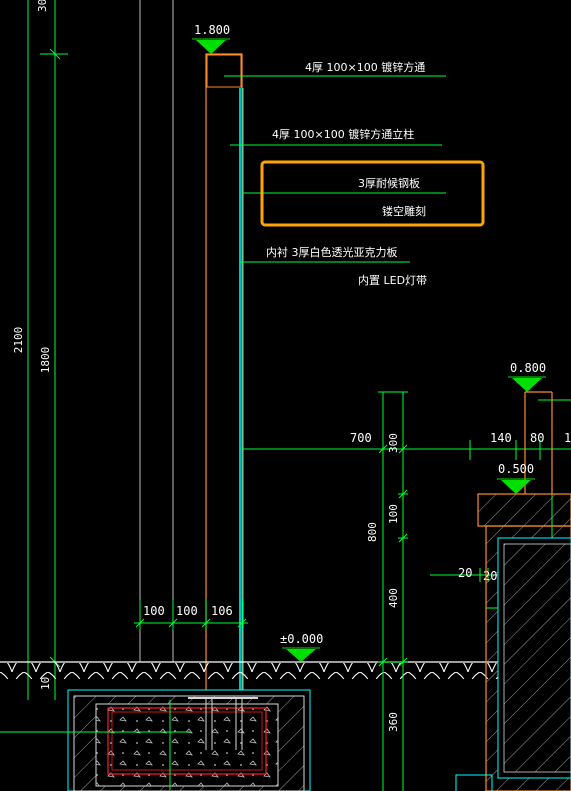 This screenshot has width=571, height=791. What do you see at coordinates (537, 438) in the screenshot?
I see `dim-80: 80` at bounding box center [537, 438].